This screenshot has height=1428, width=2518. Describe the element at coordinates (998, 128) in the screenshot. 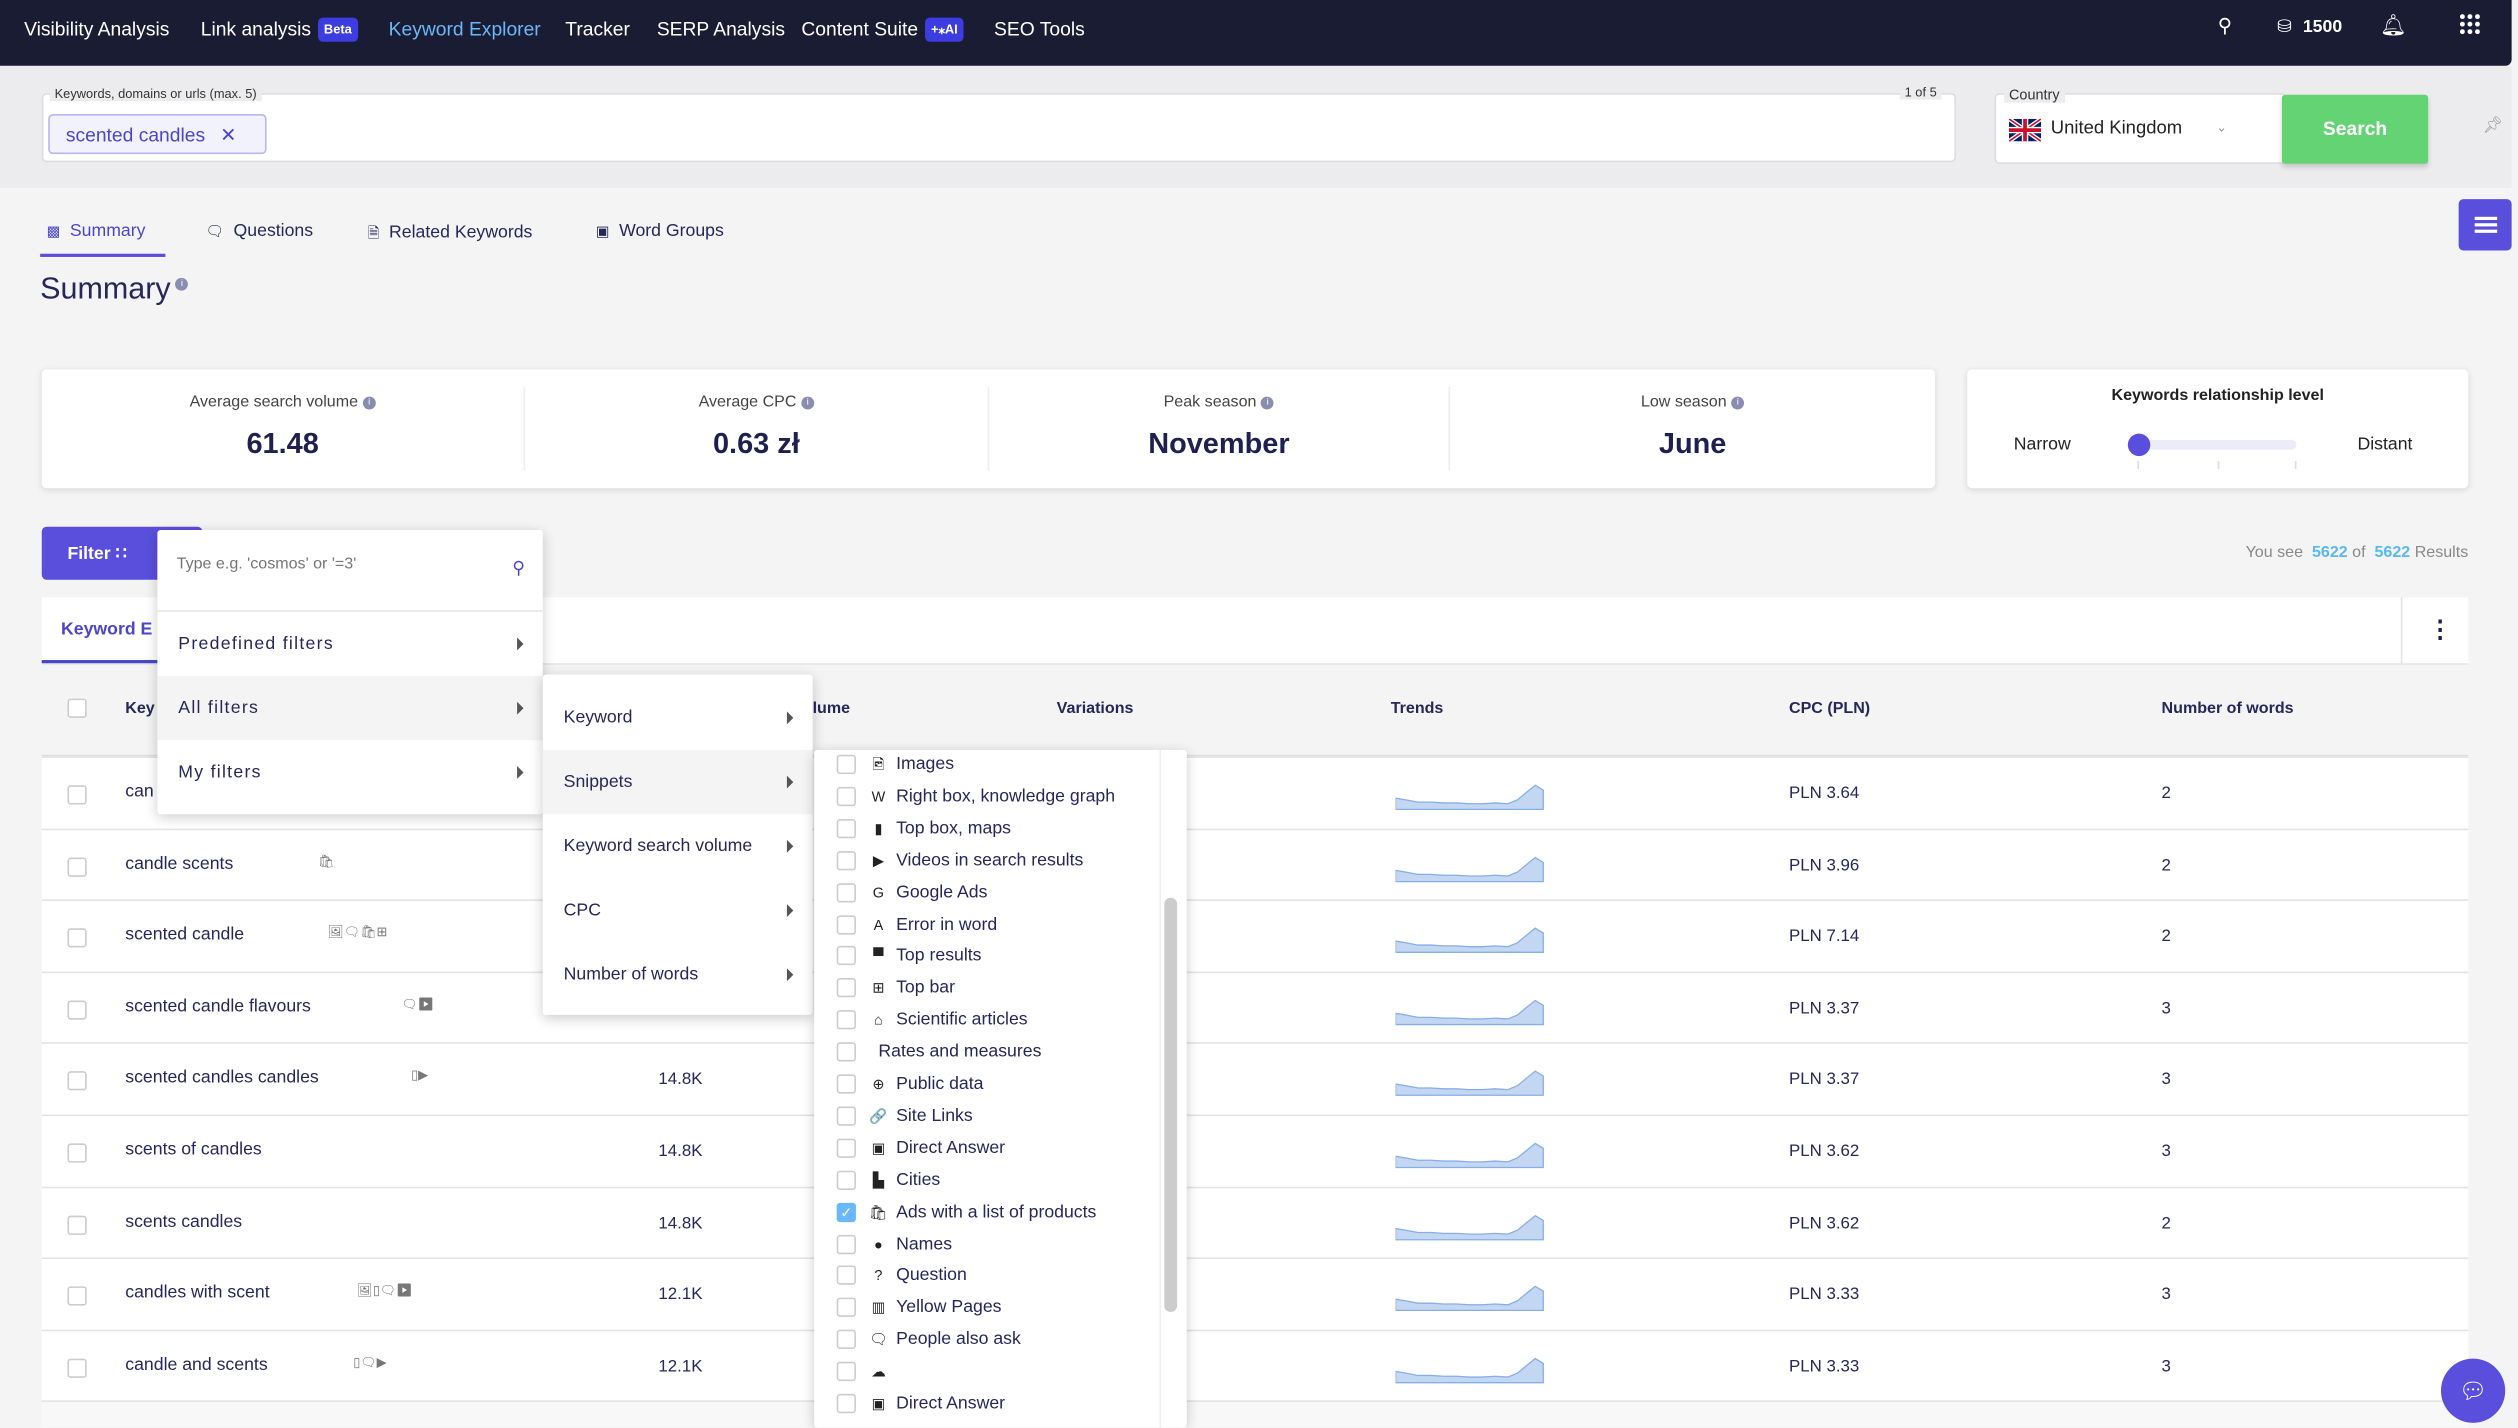

I see `keywords-input` at that location.